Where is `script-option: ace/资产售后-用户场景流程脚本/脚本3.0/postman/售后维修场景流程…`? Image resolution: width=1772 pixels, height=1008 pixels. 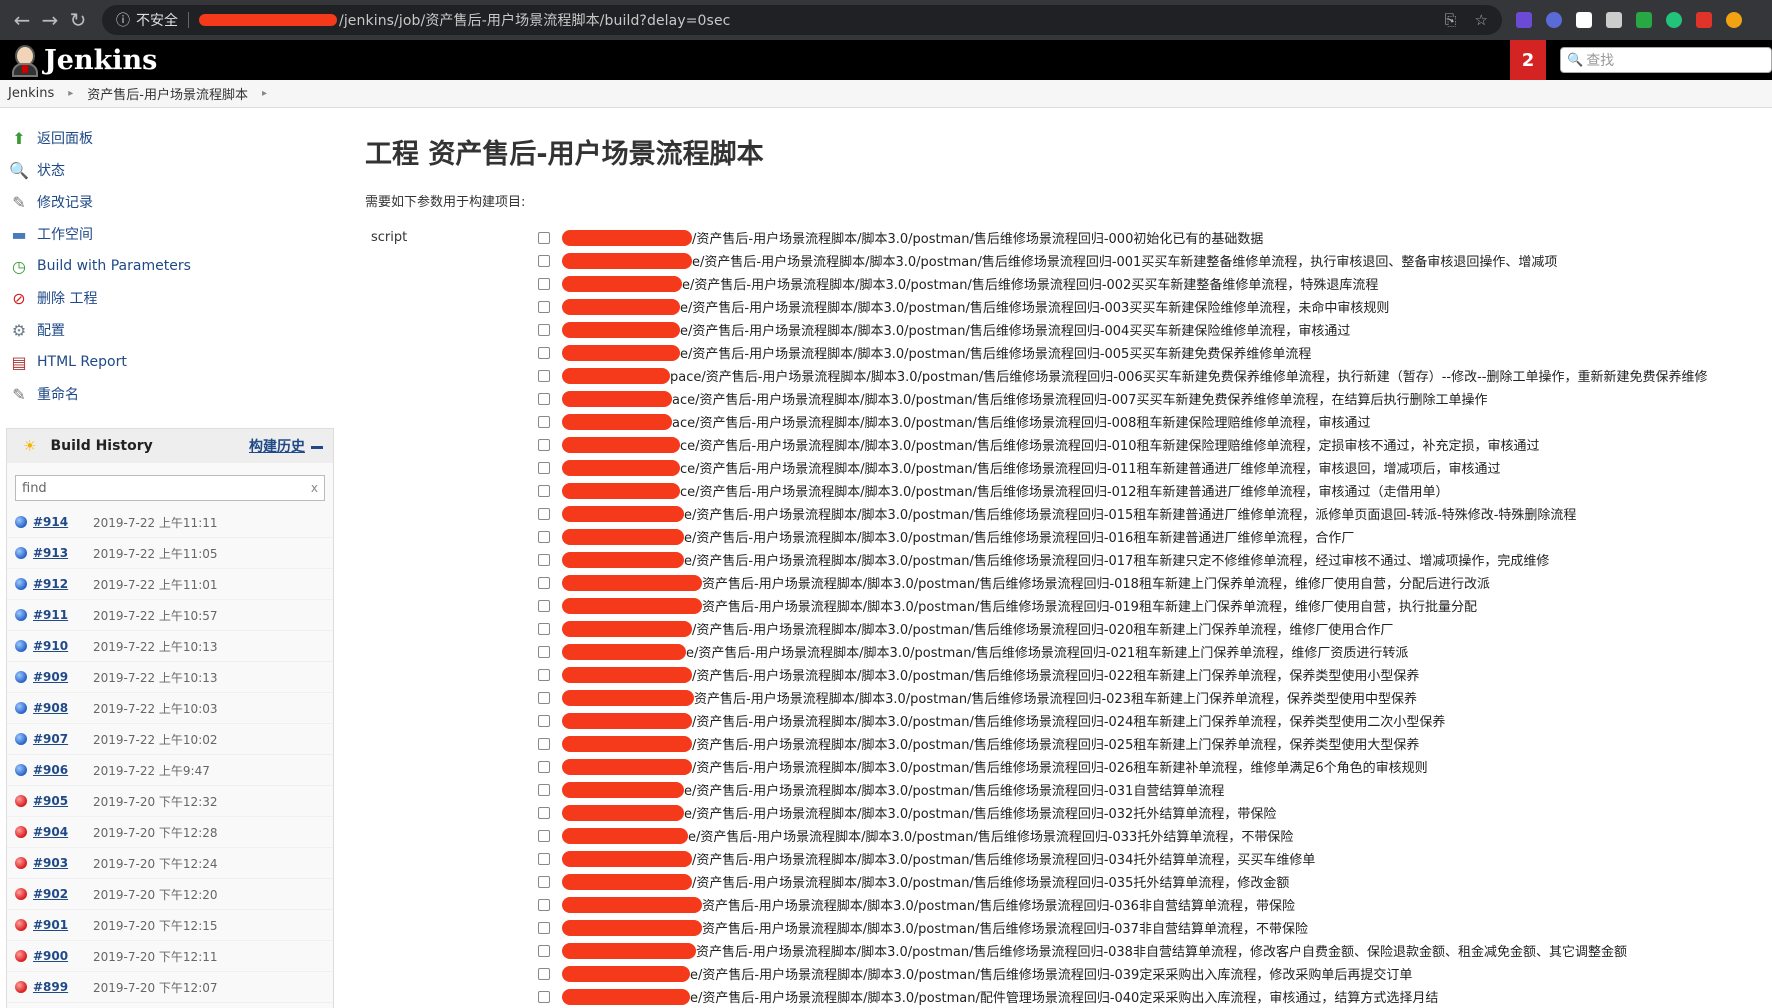
script-option: ace/资产售后-用户场景流程脚本/脚本3.0/postman/售后维修场景流程… is located at coordinates (1122, 421).